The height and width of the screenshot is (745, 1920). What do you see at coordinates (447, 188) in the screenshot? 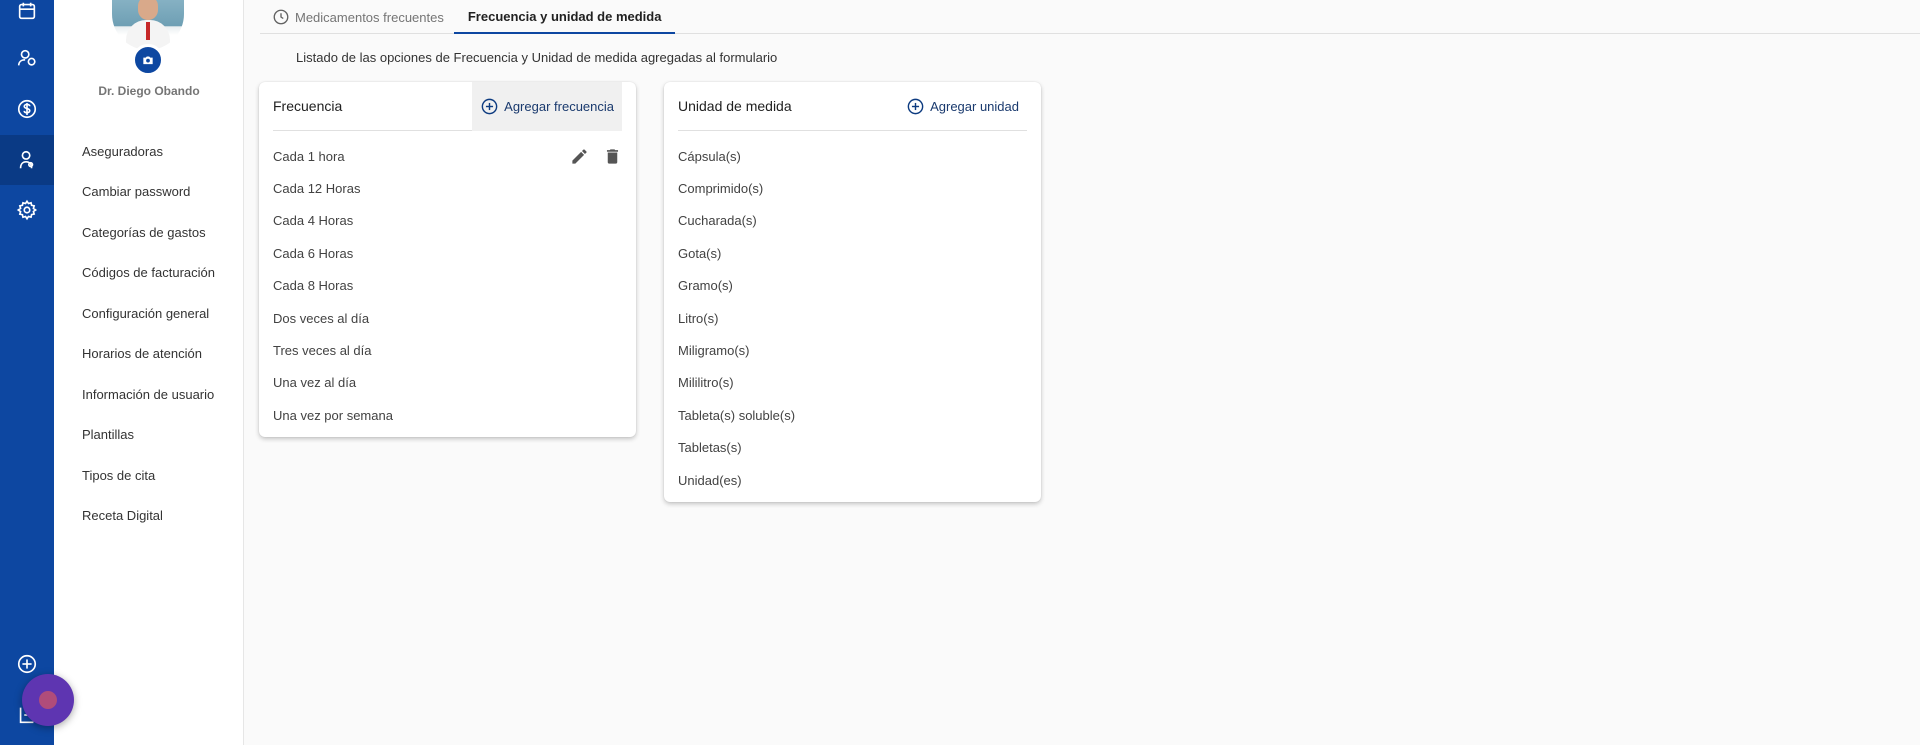
I see `list-item: Cada 12 Horas` at bounding box center [447, 188].